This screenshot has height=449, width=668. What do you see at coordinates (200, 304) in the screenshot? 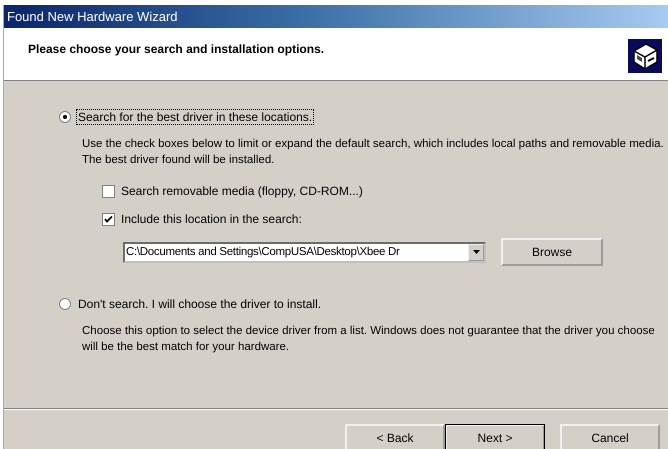
I see `option-label: Don't search. I will choose the driver to install.` at bounding box center [200, 304].